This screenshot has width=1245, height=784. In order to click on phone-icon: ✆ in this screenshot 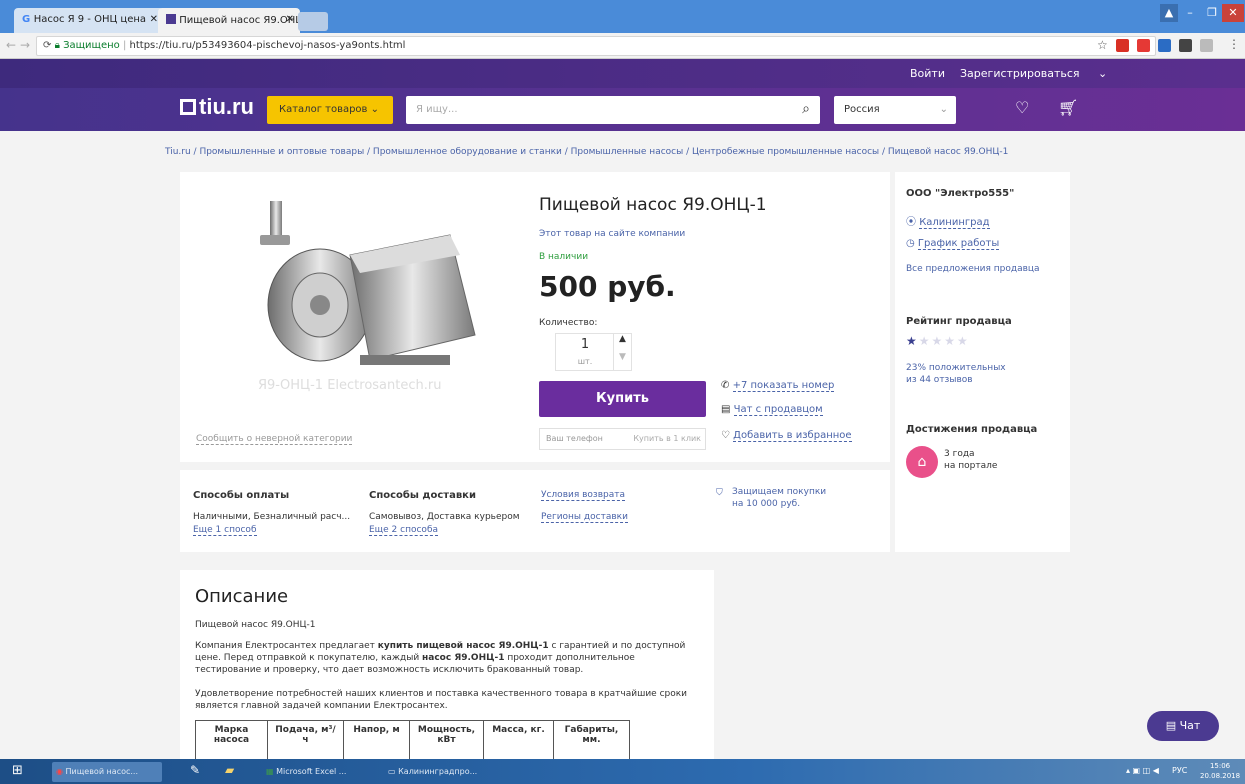, I will do `click(725, 385)`.